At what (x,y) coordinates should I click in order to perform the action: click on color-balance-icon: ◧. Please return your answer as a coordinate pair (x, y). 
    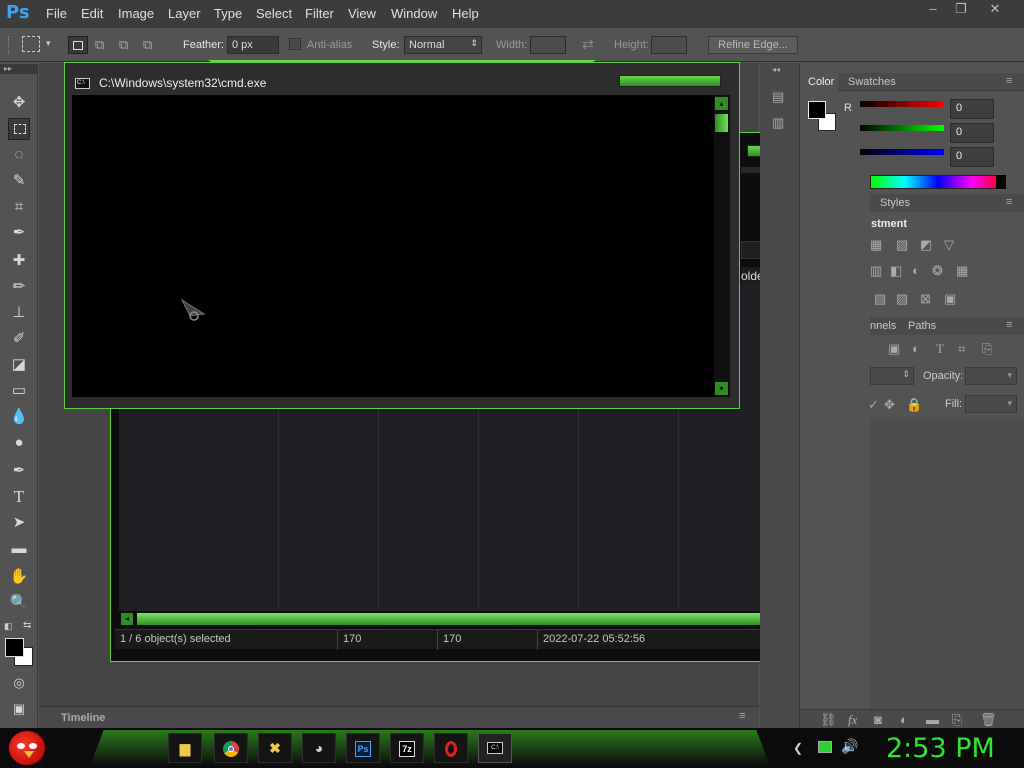
    Looking at the image, I should click on (896, 271).